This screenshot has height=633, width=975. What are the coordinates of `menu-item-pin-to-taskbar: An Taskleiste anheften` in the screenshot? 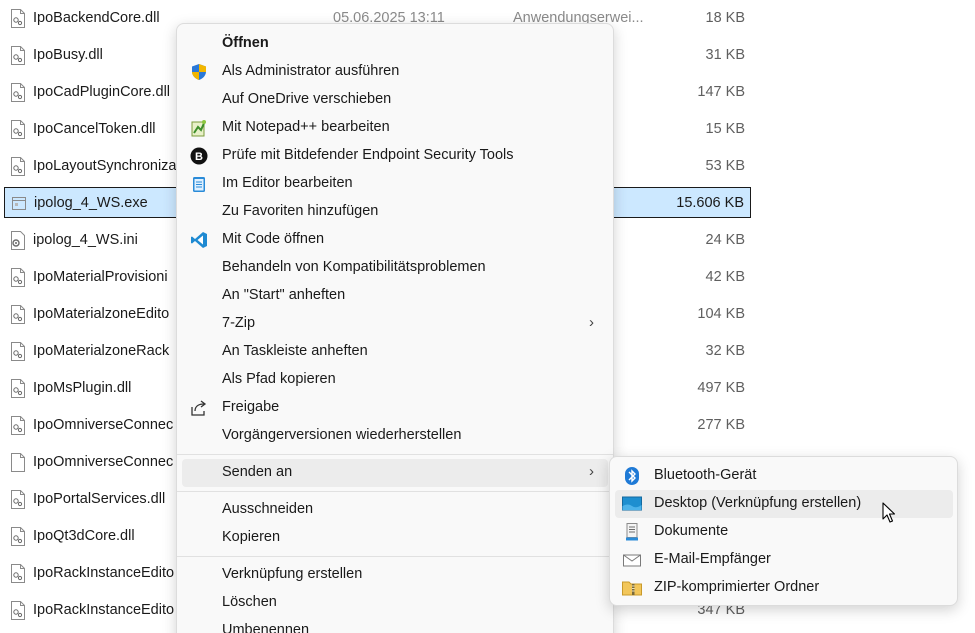 It's located at (395, 352).